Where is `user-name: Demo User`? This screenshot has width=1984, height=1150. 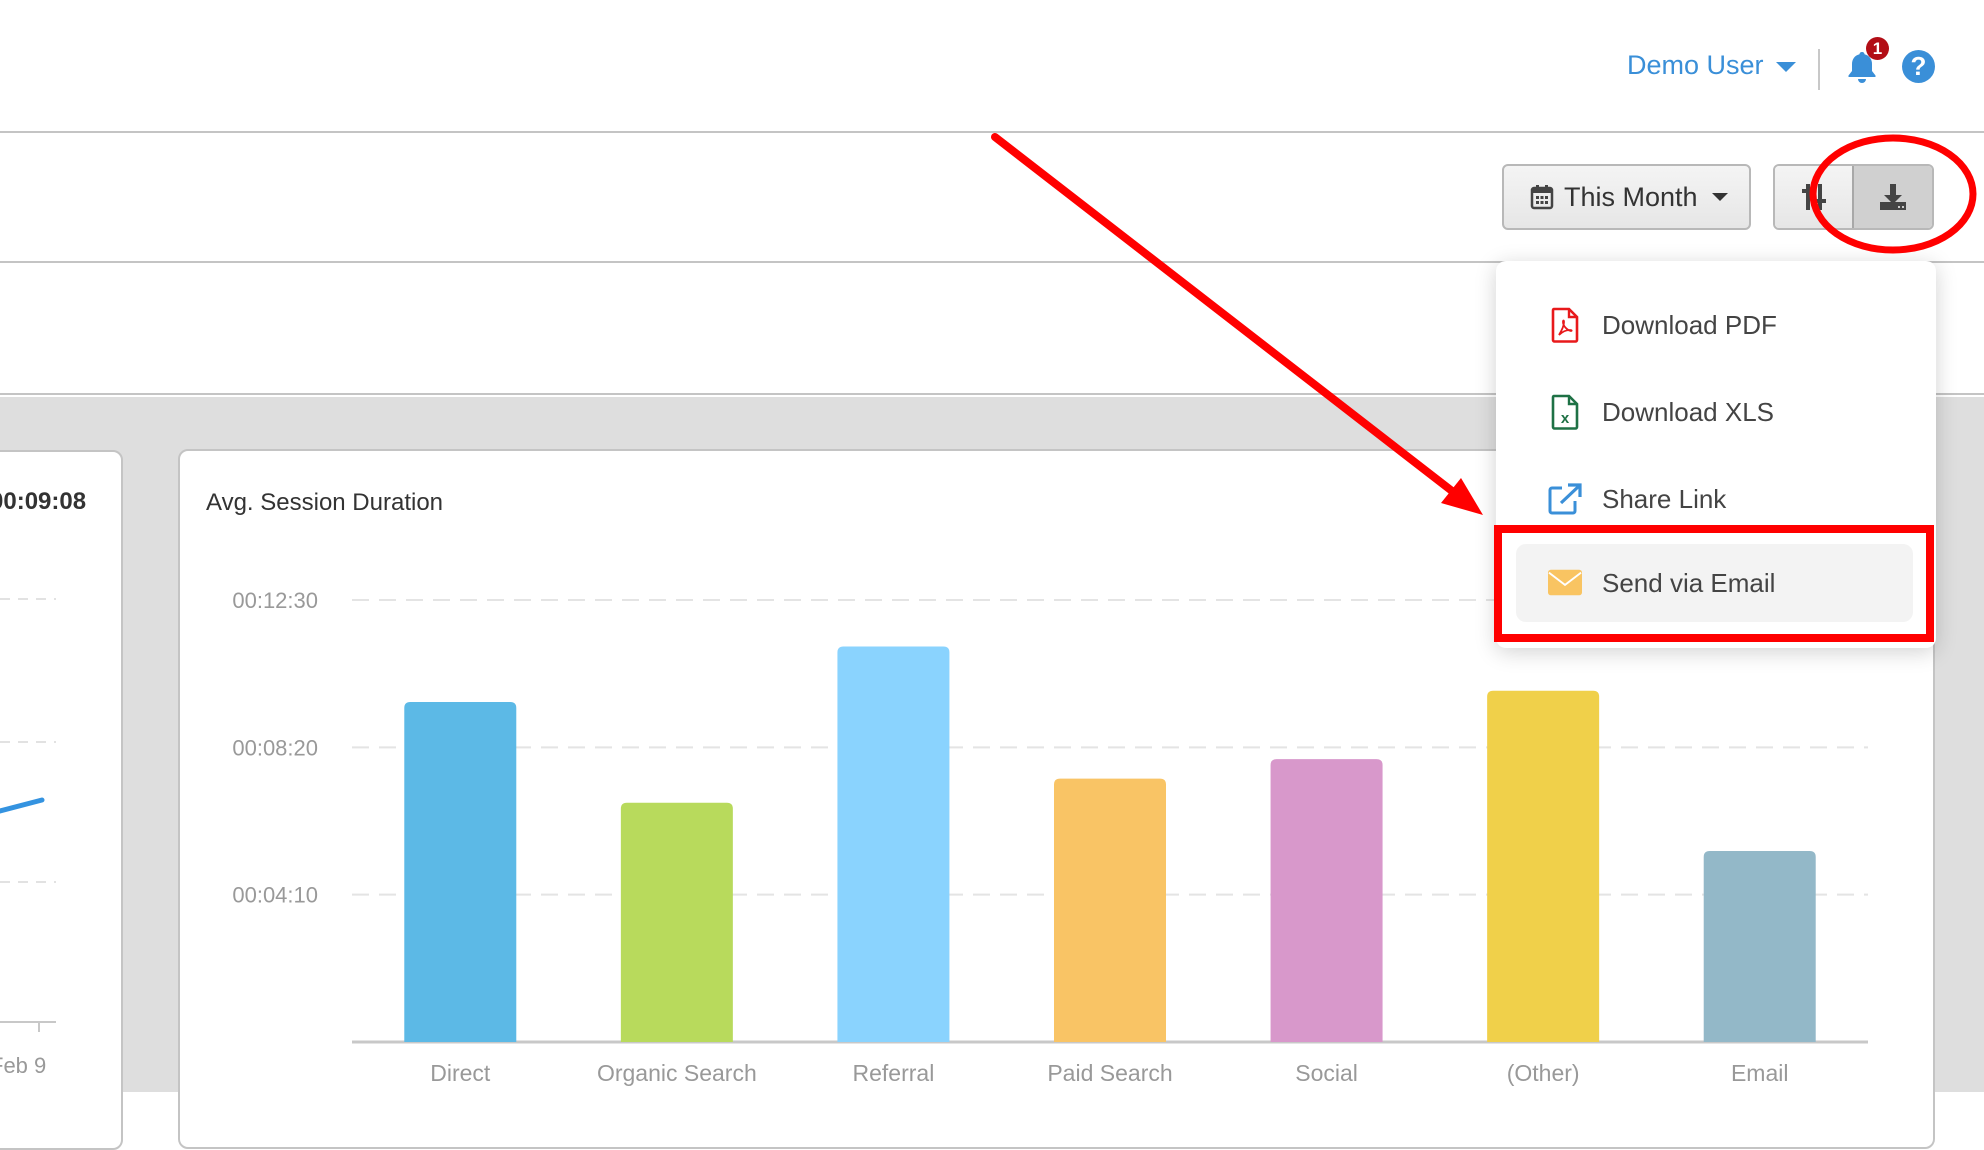
user-name: Demo User is located at coordinates (1695, 65).